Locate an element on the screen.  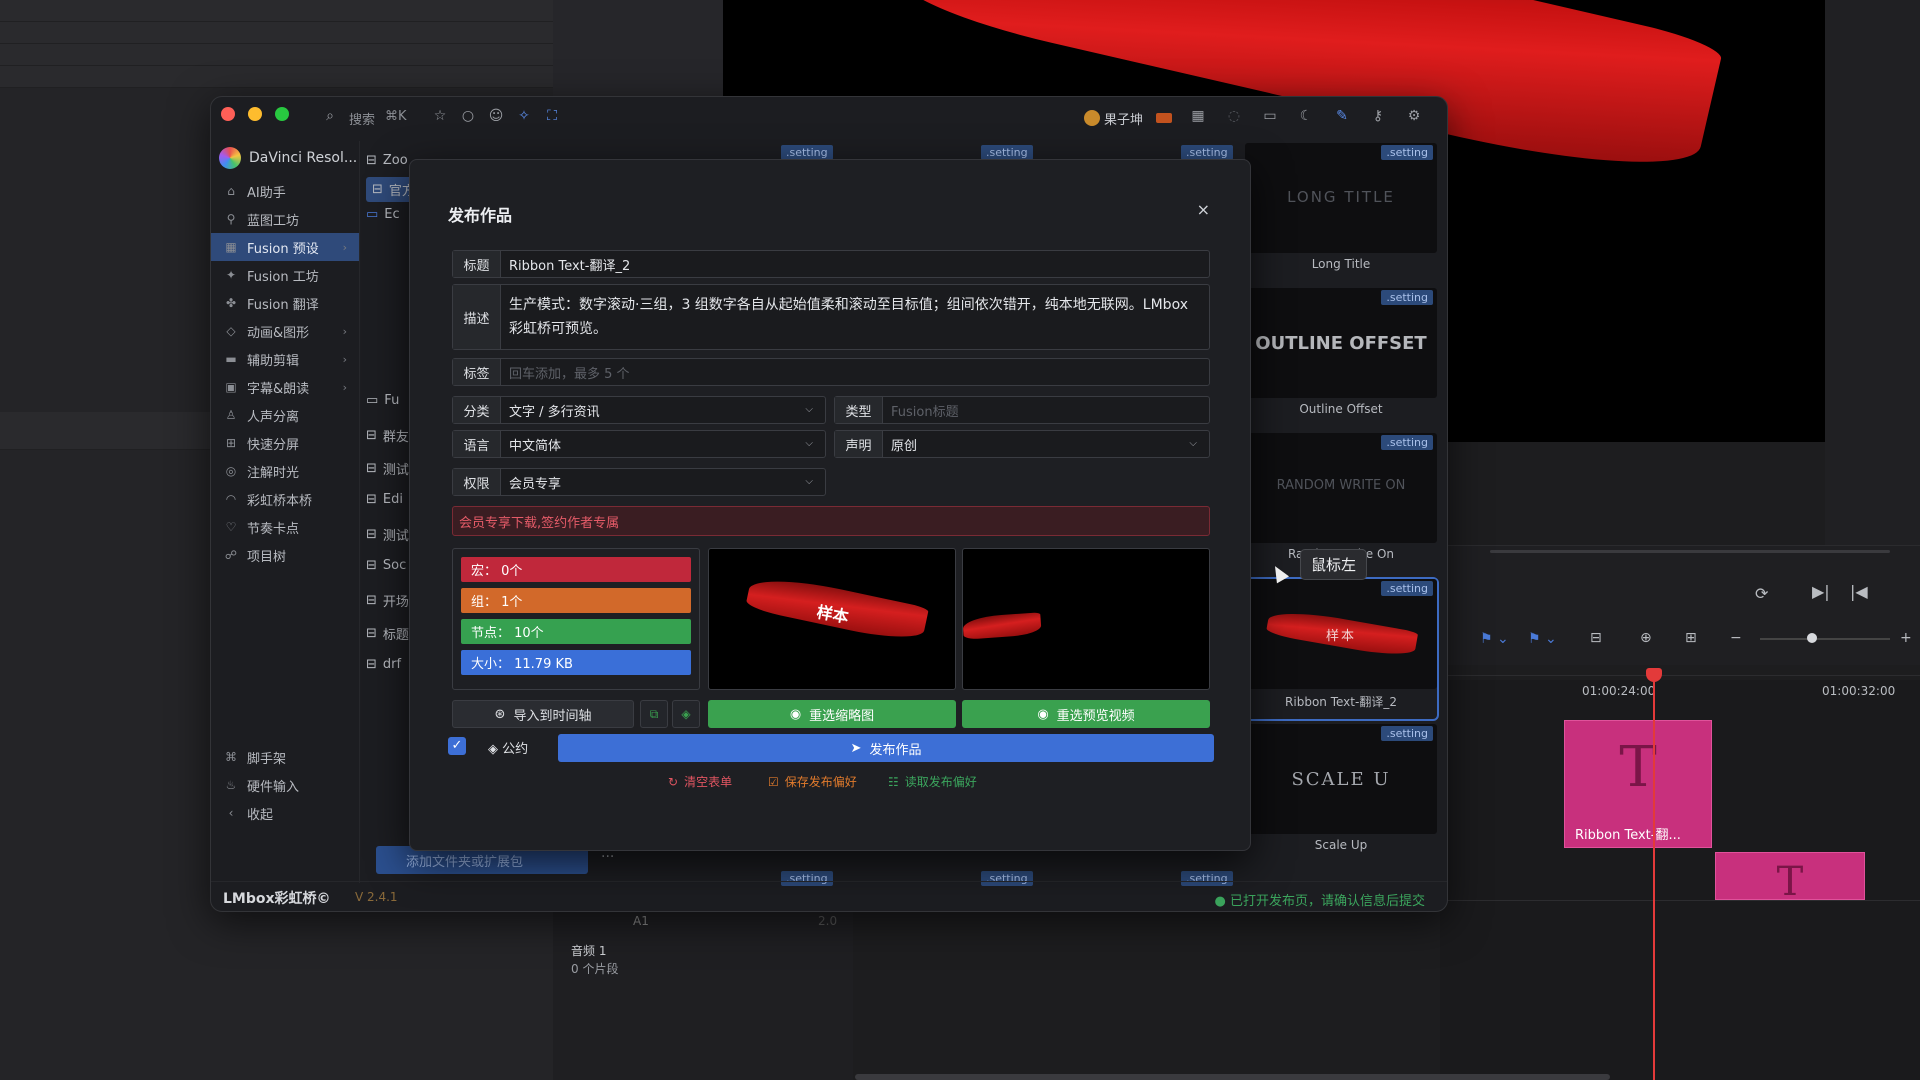
folder-item: ▭ Ec is located at coordinates (383, 214).